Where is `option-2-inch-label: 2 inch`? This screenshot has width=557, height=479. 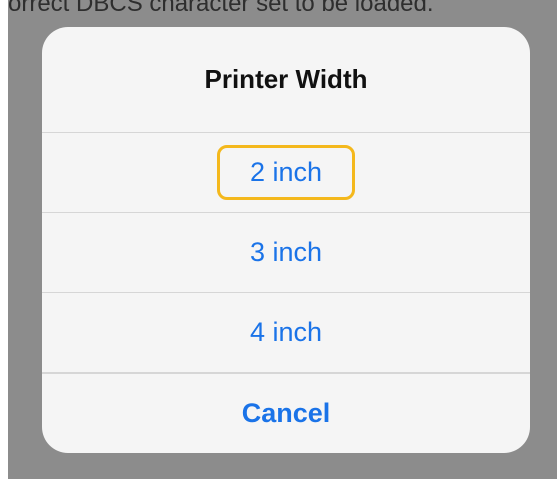
option-2-inch-label: 2 inch is located at coordinates (286, 172).